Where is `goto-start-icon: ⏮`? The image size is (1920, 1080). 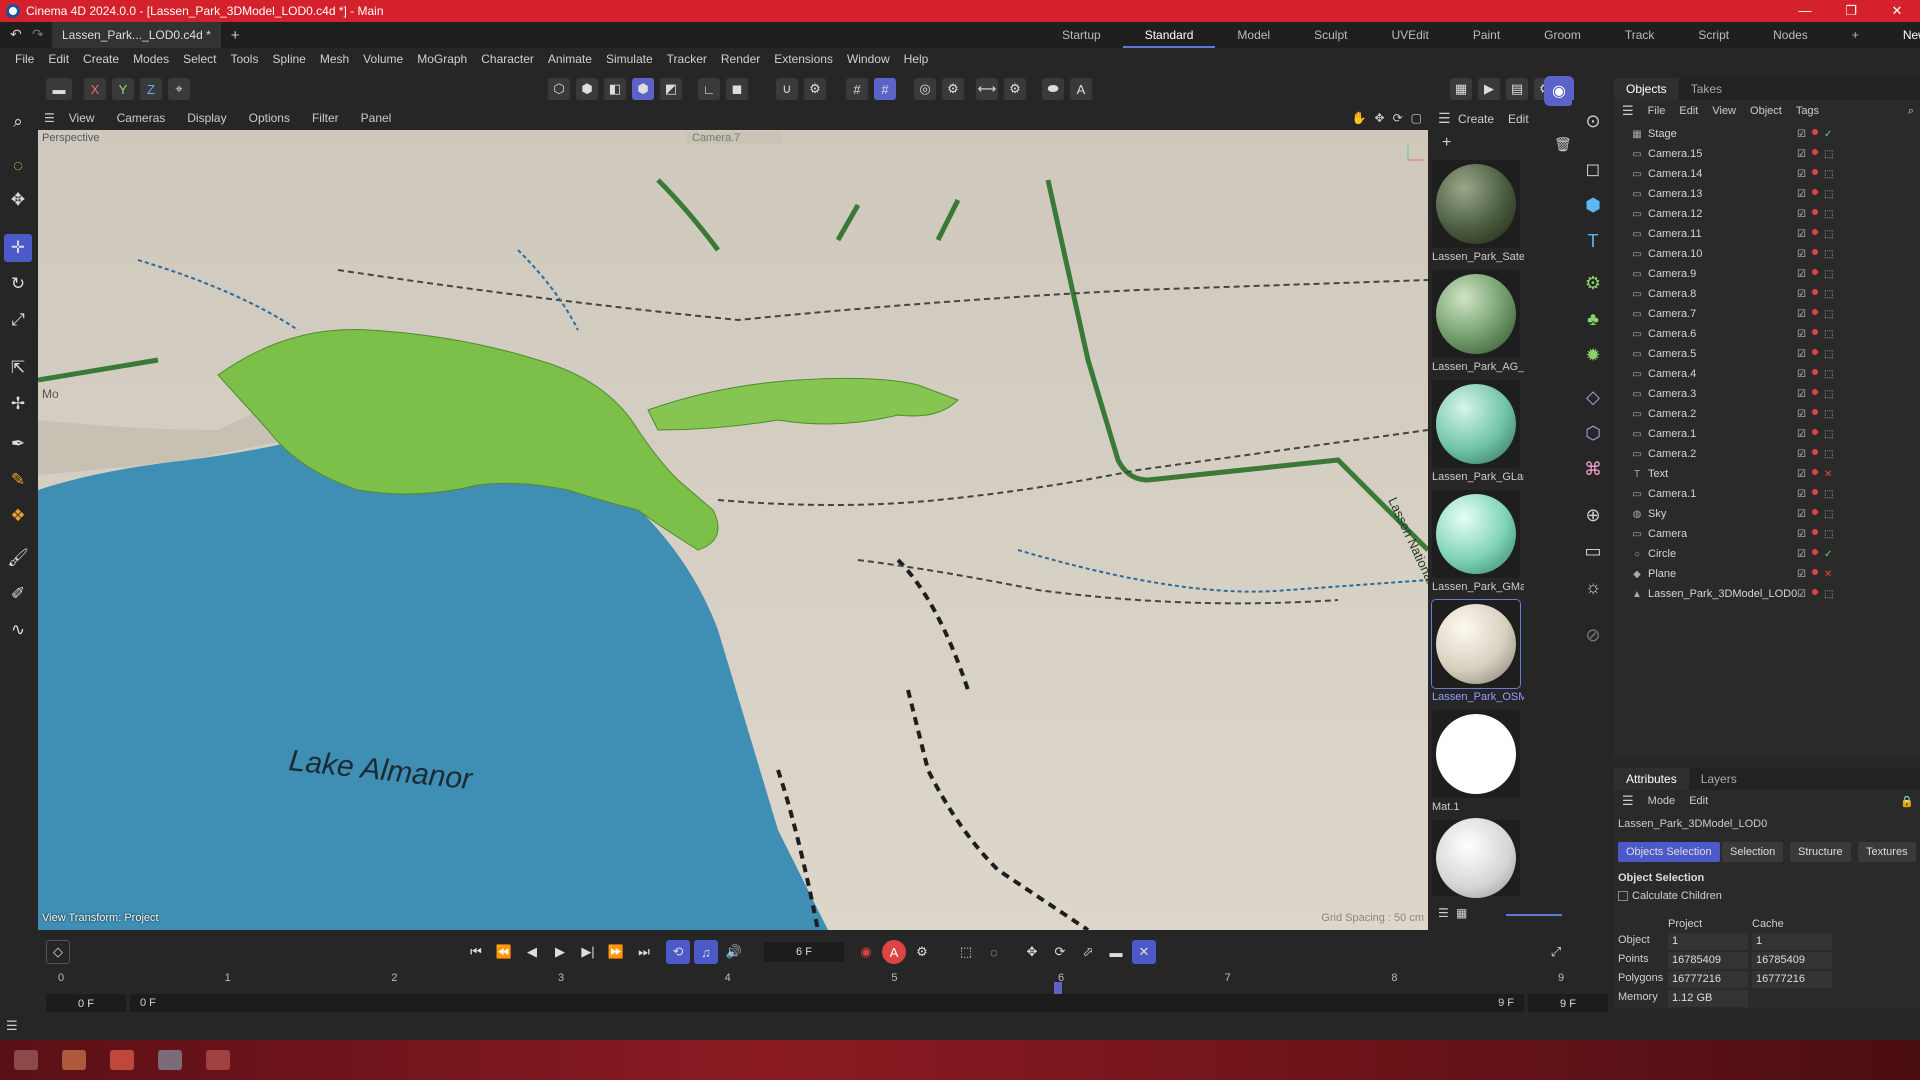 goto-start-icon: ⏮ is located at coordinates (476, 952).